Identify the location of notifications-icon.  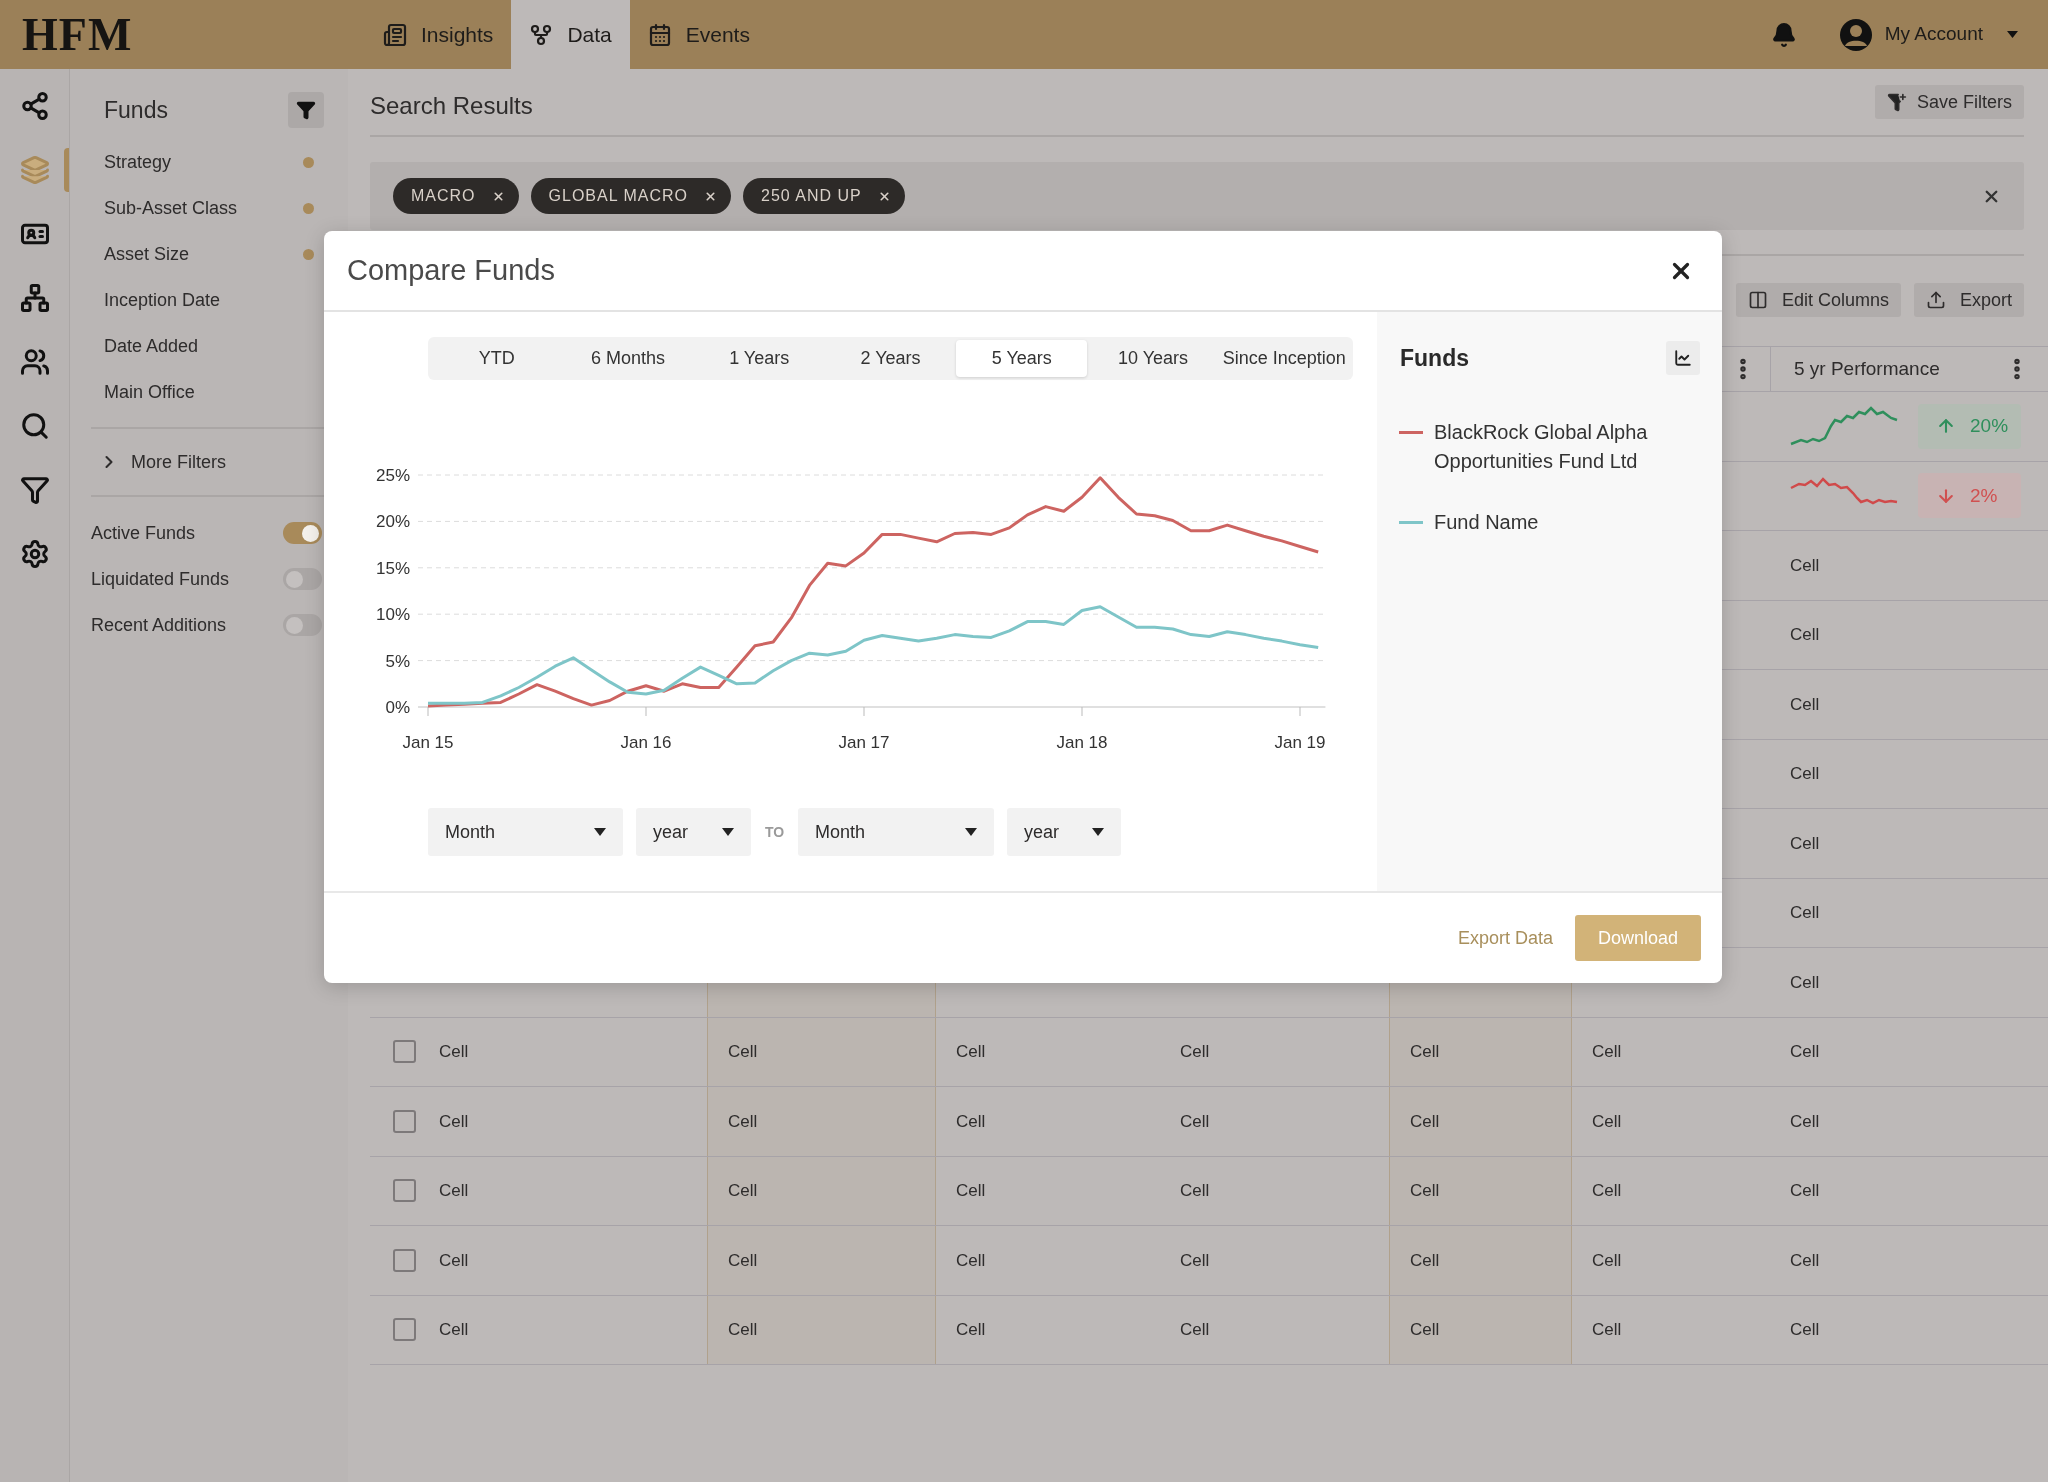
(1783, 34).